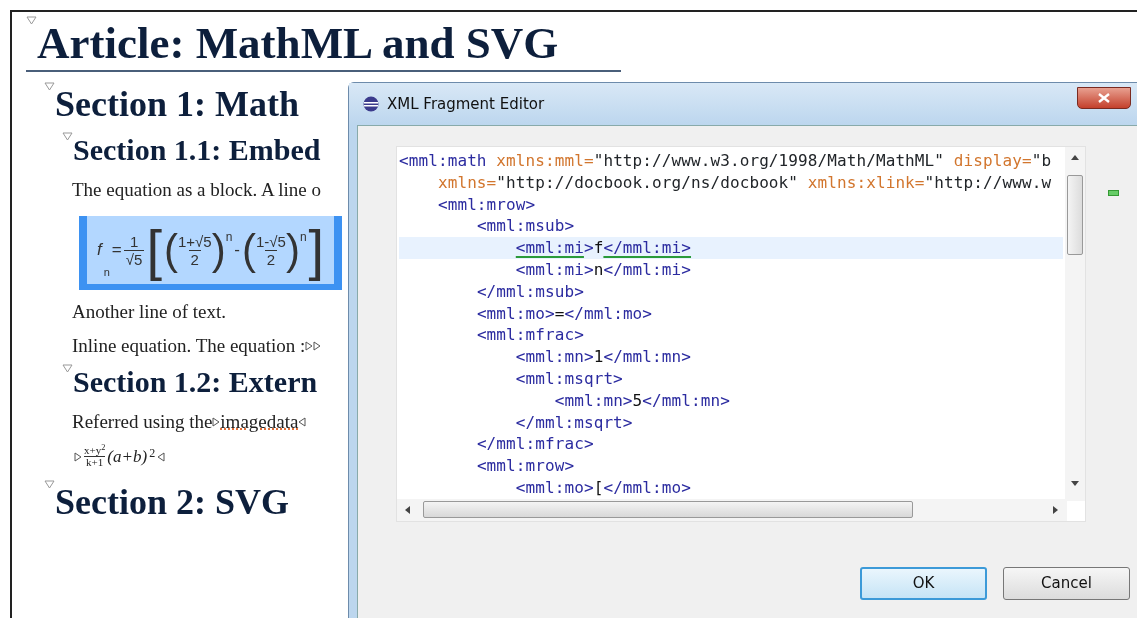 This screenshot has width=1137, height=618. What do you see at coordinates (259, 422) in the screenshot?
I see `element-name: imagedata` at bounding box center [259, 422].